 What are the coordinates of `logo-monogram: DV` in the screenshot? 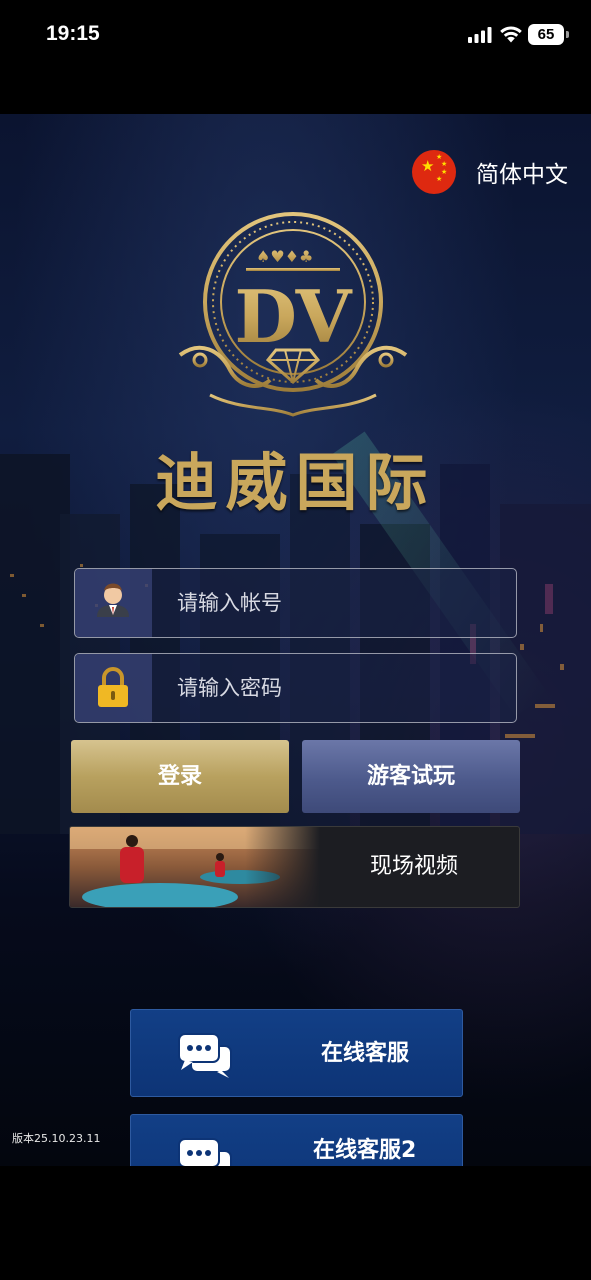 It's located at (293, 316).